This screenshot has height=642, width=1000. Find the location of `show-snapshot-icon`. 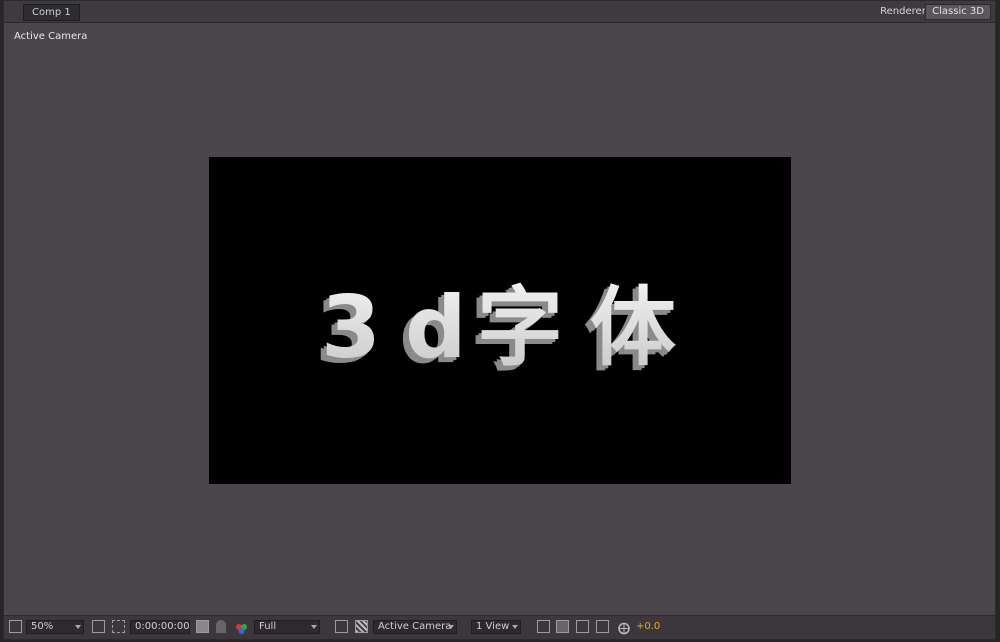

show-snapshot-icon is located at coordinates (221, 626).